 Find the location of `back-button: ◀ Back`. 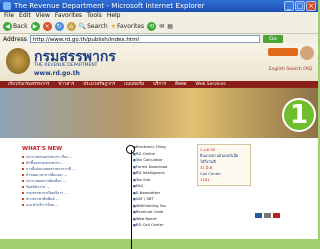

back-button: ◀ Back is located at coordinates (15, 26).